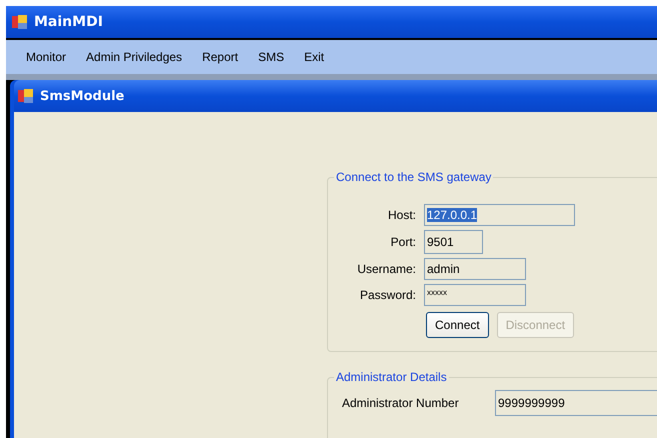 The height and width of the screenshot is (438, 657). What do you see at coordinates (401, 215) in the screenshot?
I see `field-label: Host:` at bounding box center [401, 215].